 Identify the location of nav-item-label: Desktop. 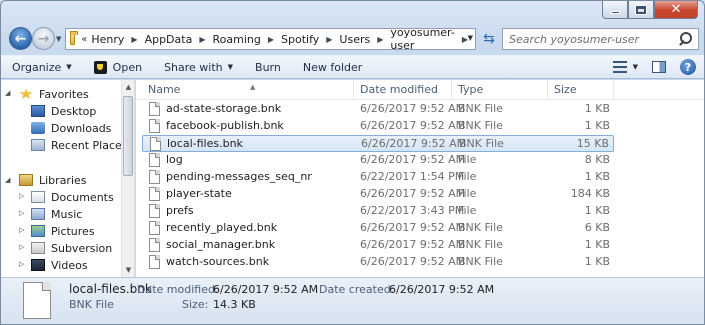
(74, 111).